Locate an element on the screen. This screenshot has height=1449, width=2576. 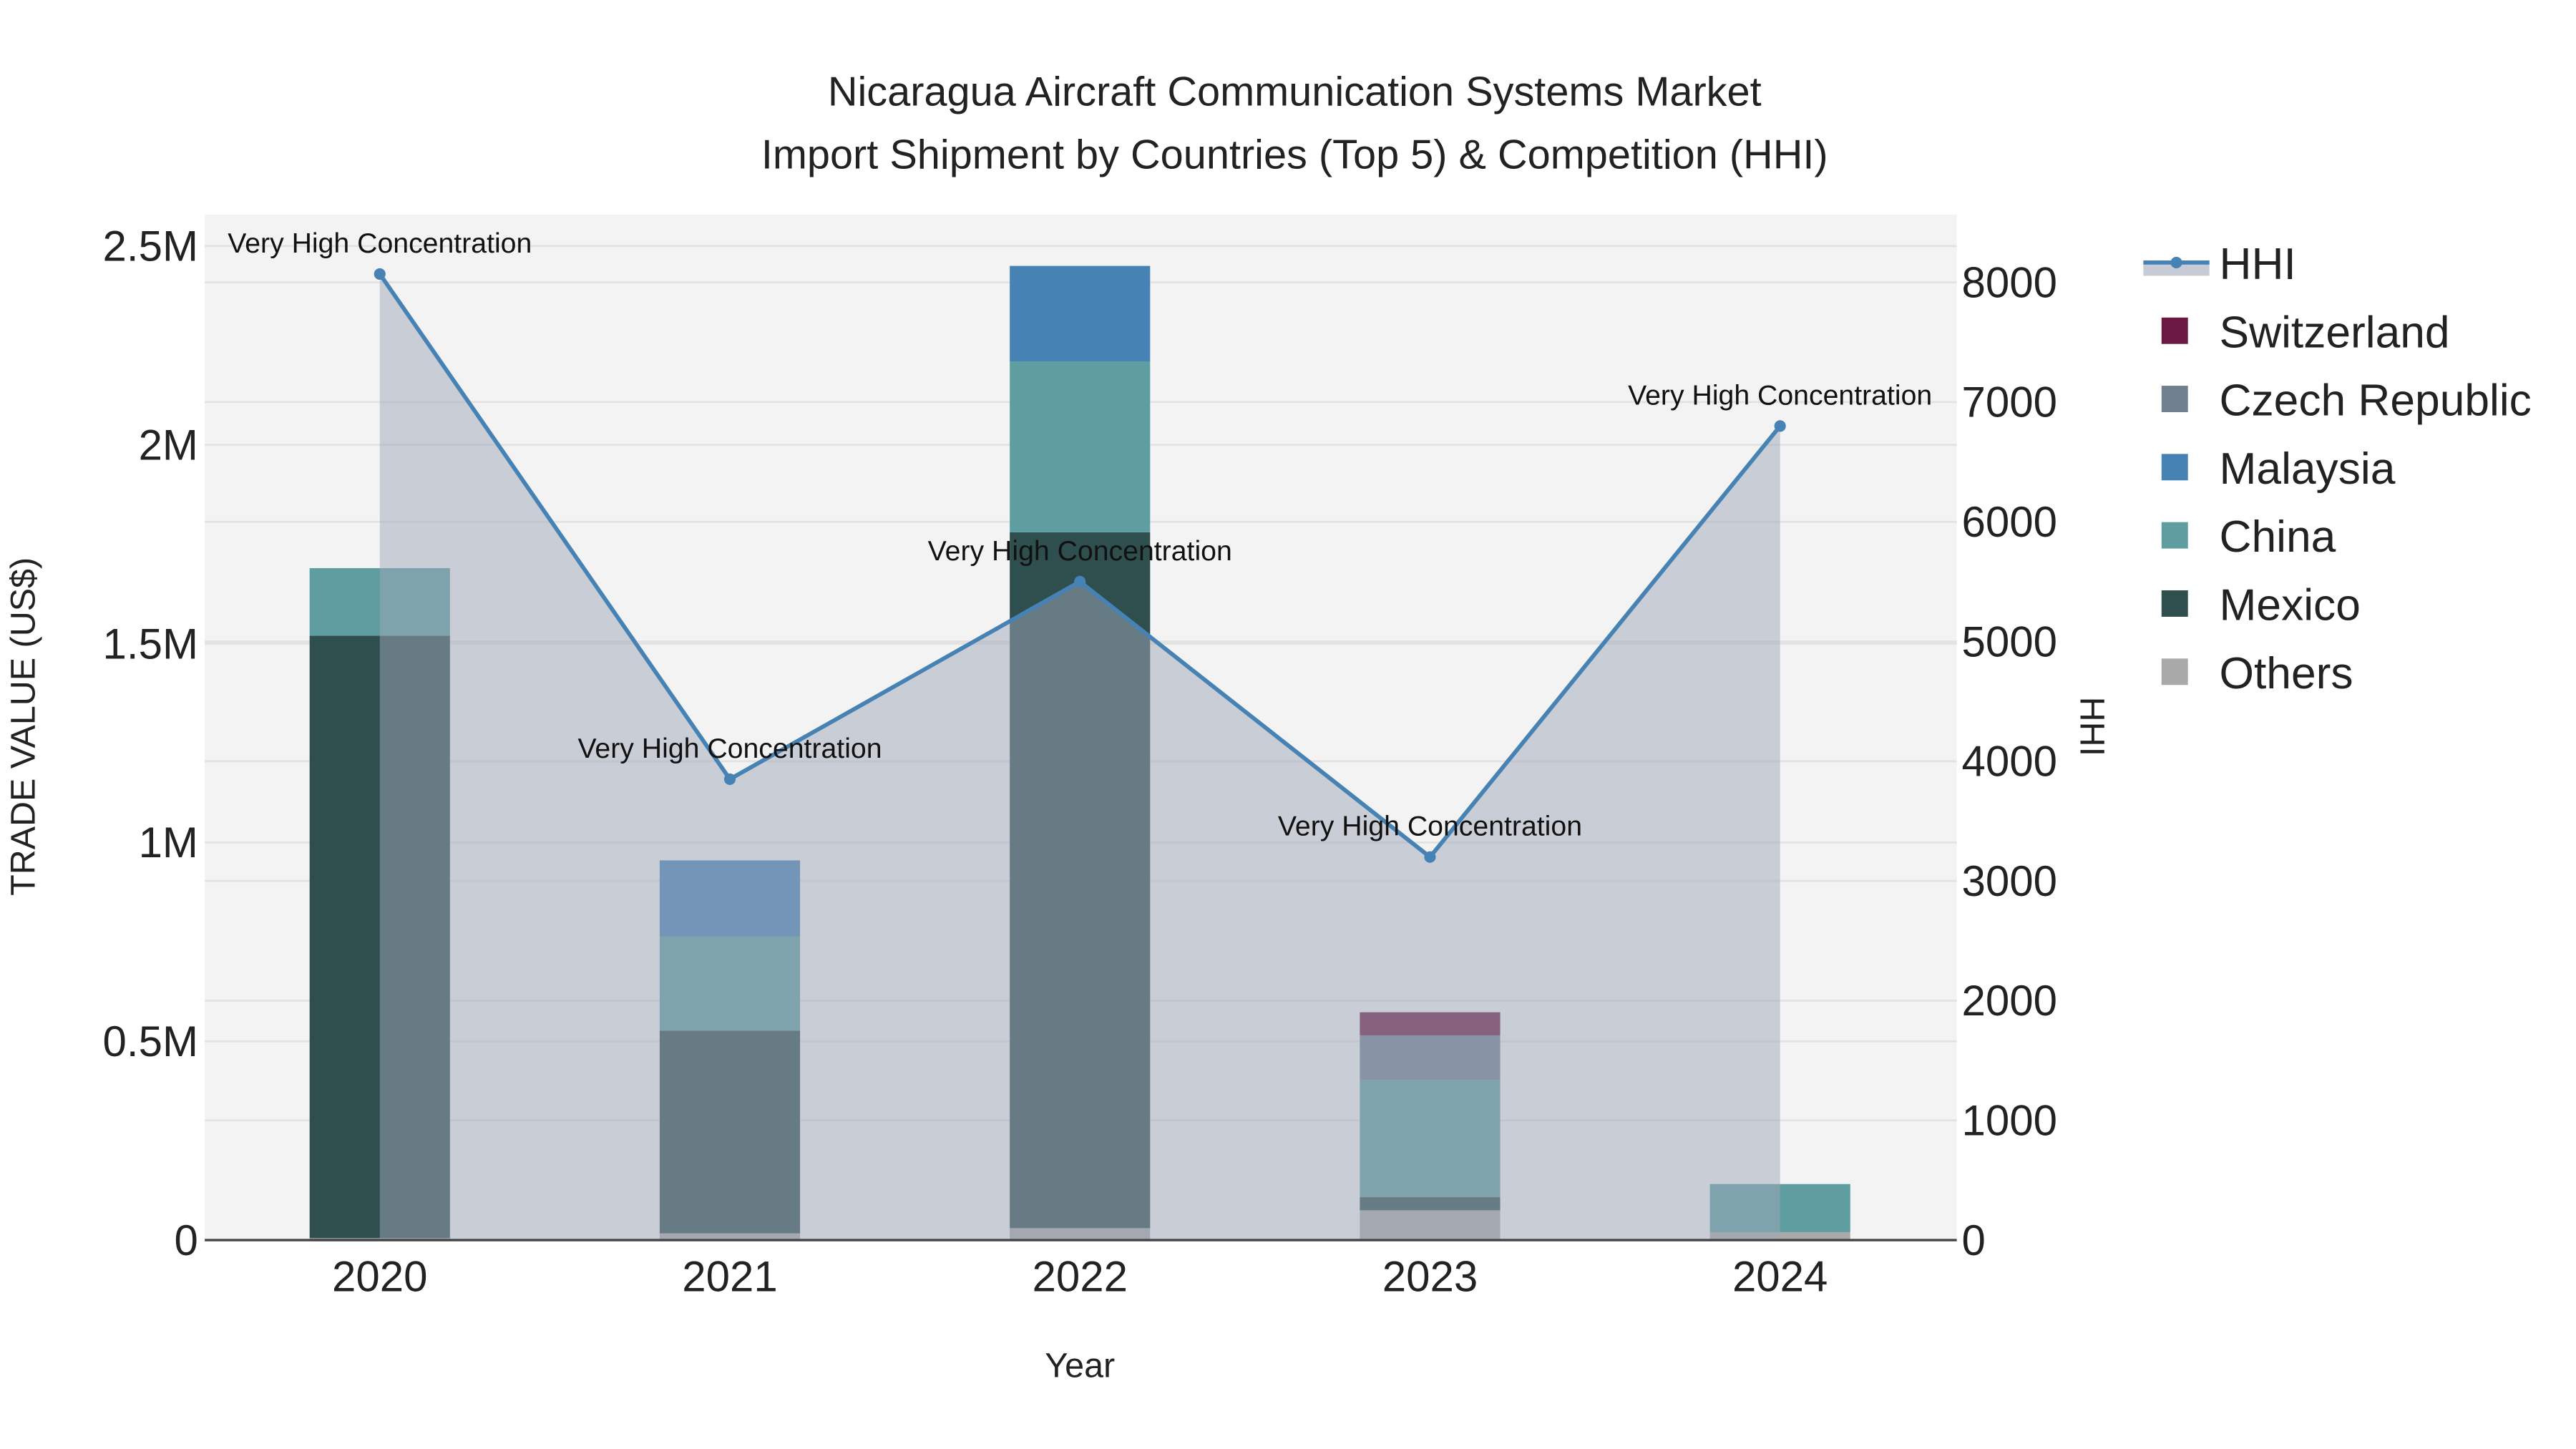
legend-label: Mexico is located at coordinates (2290, 605).